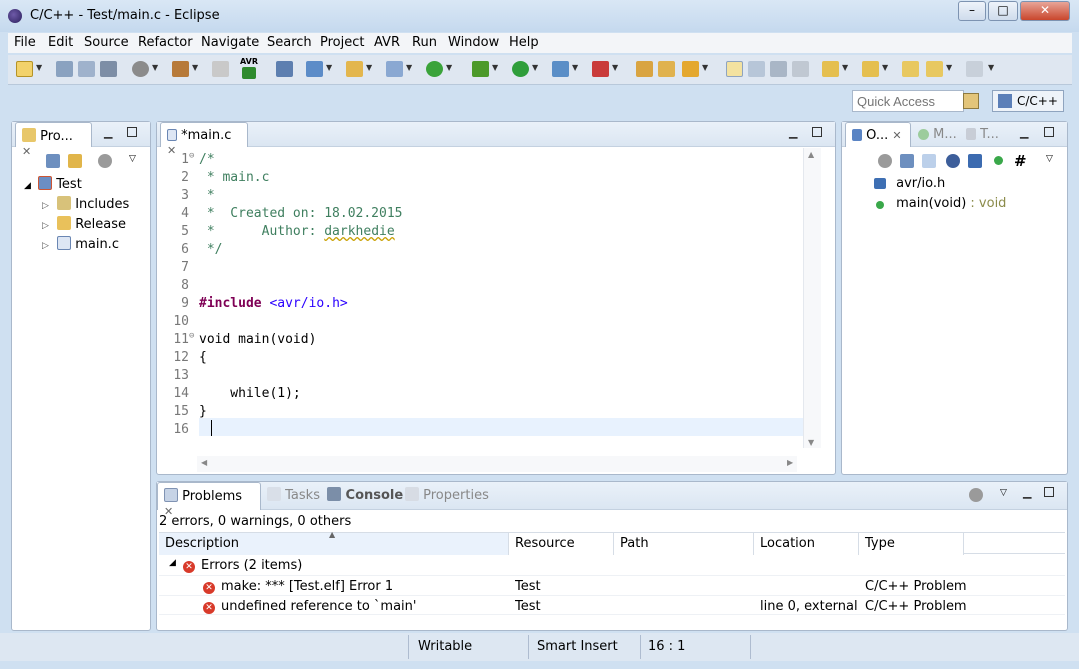  What do you see at coordinates (1020, 161) in the screenshot?
I see `hide-macros-icon: #` at bounding box center [1020, 161].